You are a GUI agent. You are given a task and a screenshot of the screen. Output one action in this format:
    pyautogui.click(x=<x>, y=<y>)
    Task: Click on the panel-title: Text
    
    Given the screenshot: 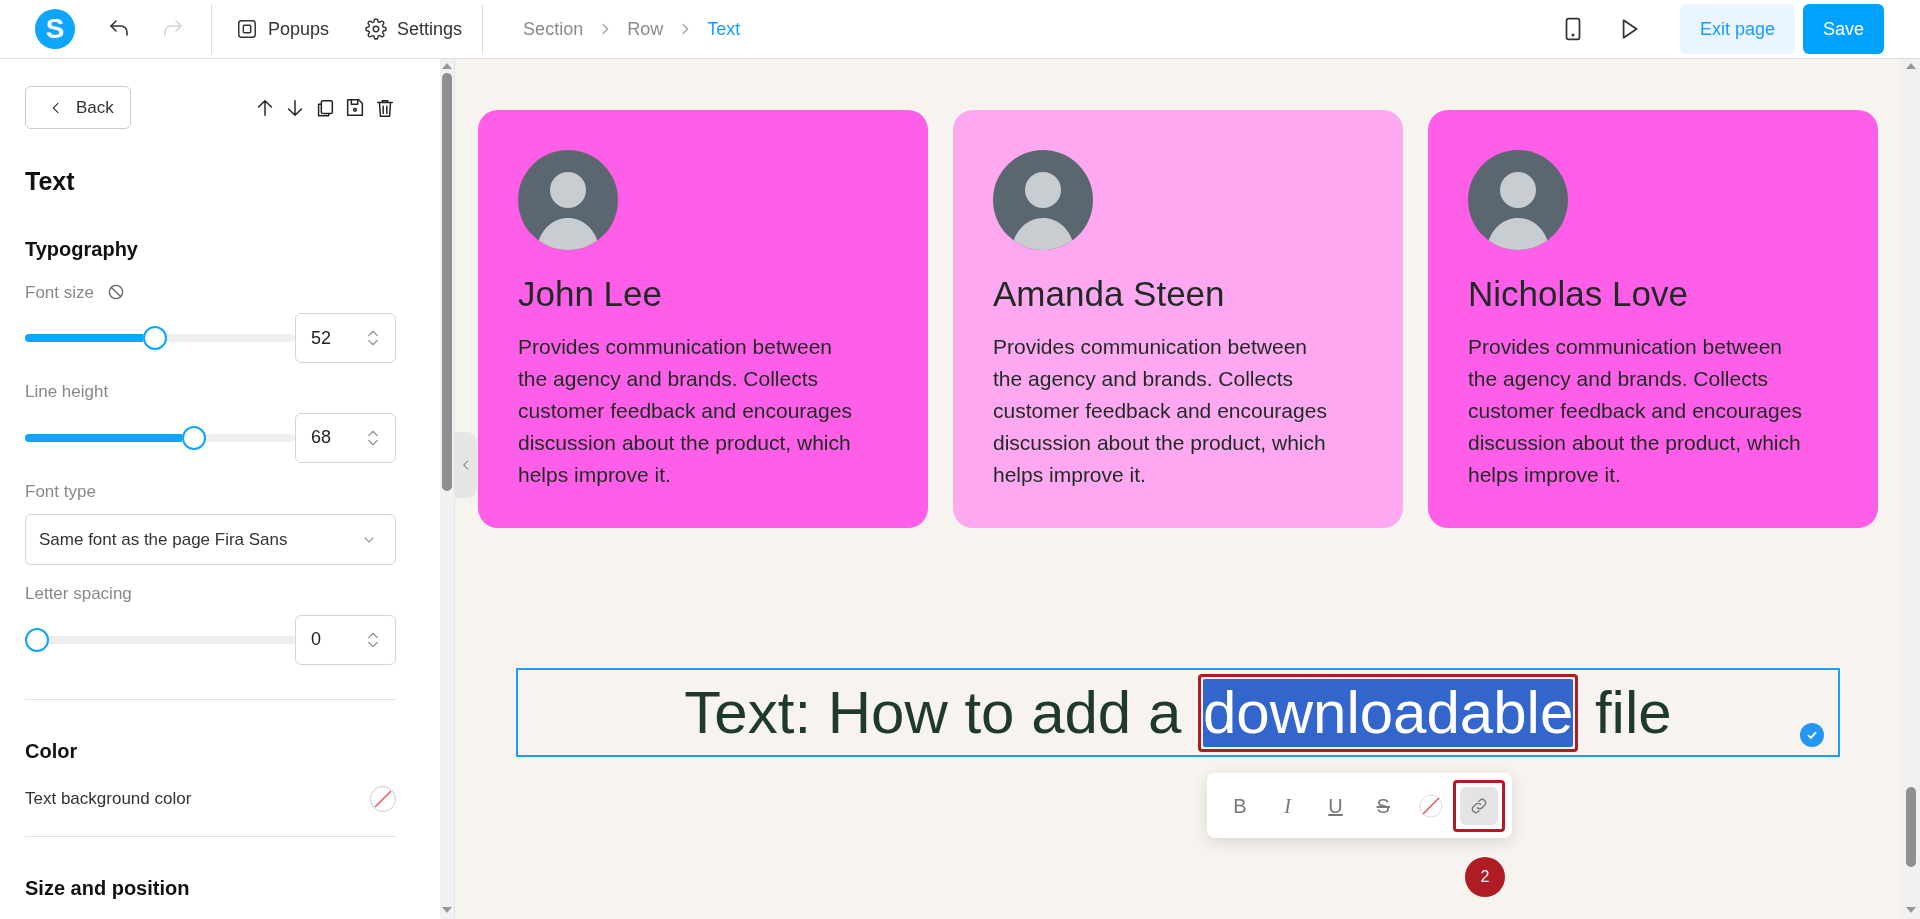 What is the action you would take?
    pyautogui.click(x=50, y=181)
    